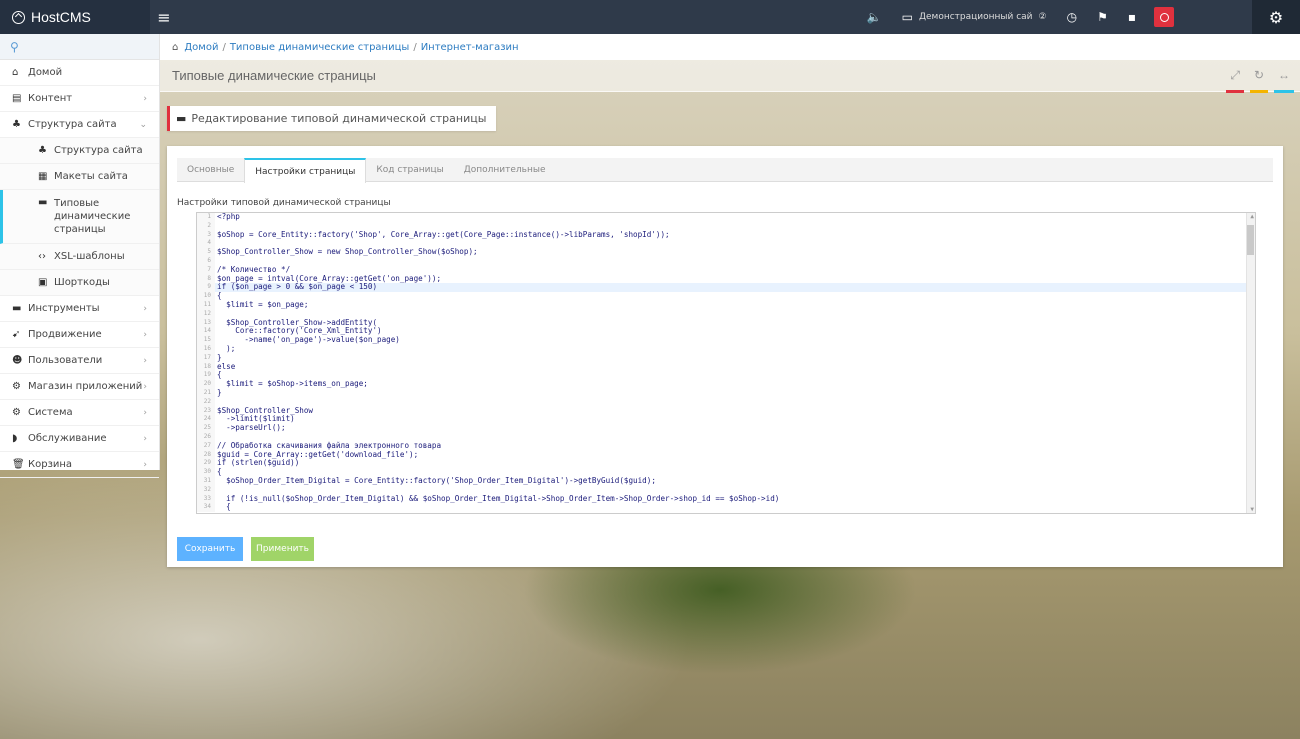 This screenshot has height=739, width=1300. Describe the element at coordinates (206, 279) in the screenshot. I see `line-number: 8` at that location.